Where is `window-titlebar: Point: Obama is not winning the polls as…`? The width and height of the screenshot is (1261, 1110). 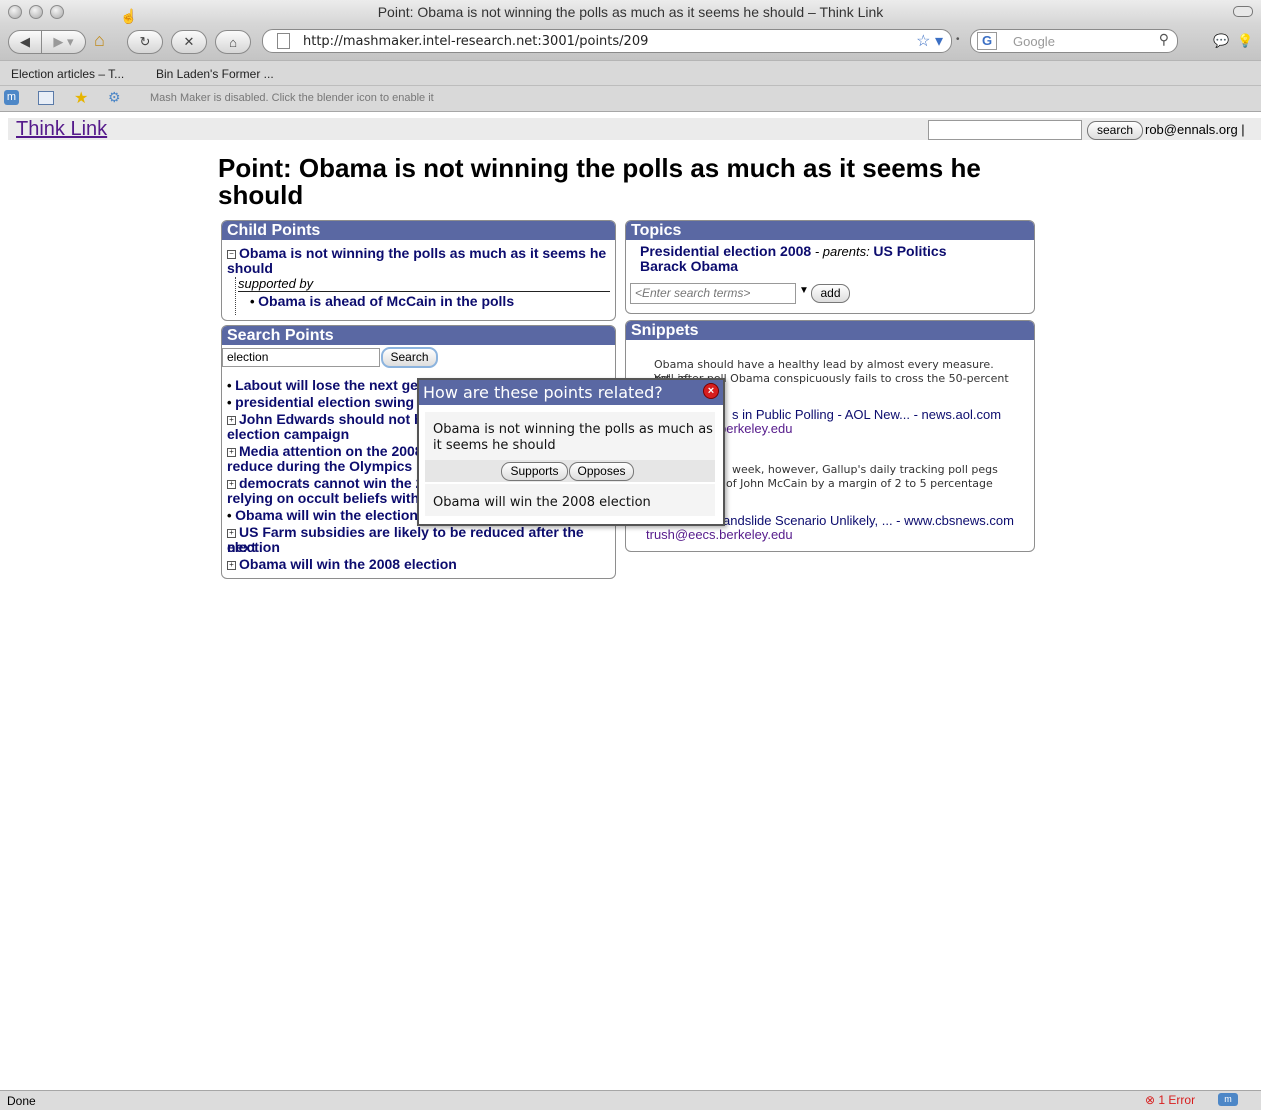 window-titlebar: Point: Obama is not winning the polls as… is located at coordinates (630, 12).